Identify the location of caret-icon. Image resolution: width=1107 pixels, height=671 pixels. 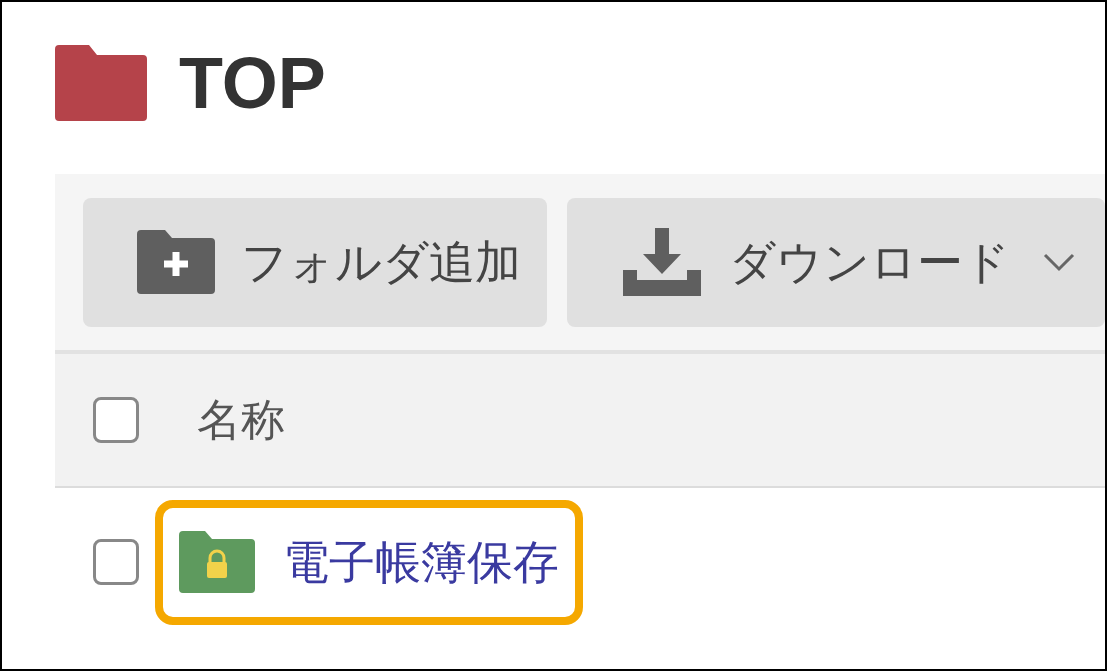
(1059, 262).